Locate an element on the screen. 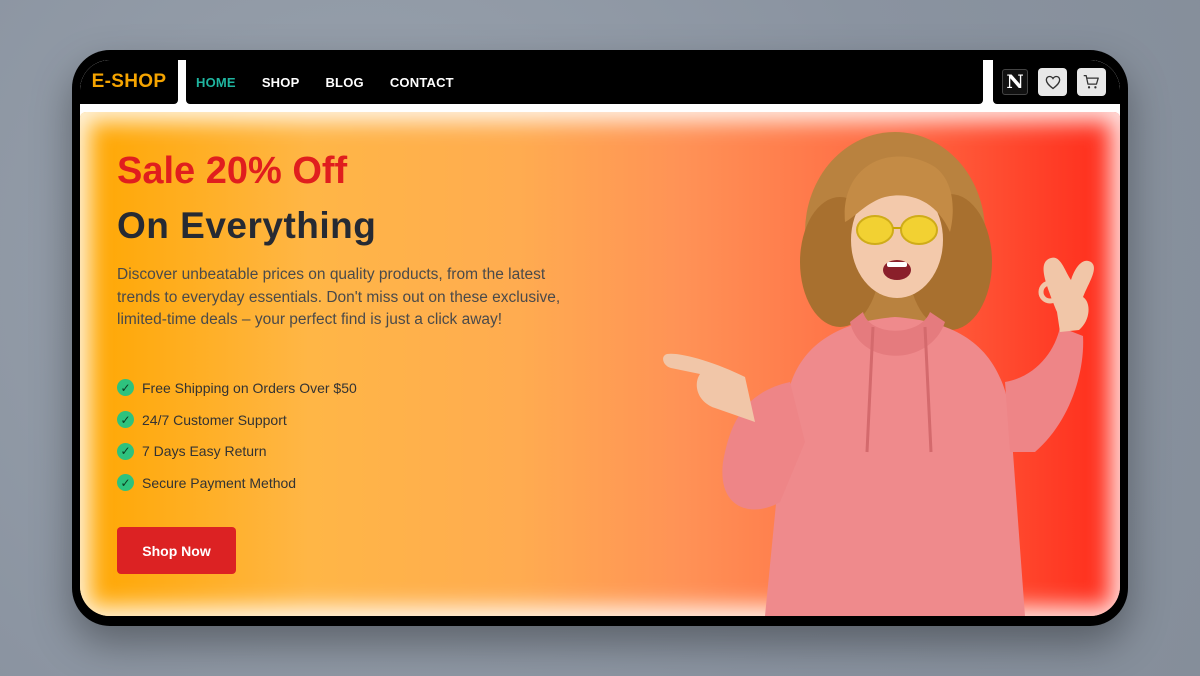 The width and height of the screenshot is (1200, 676). navbar: E-SHOP HOME SHOP BLOG CONTACT N is located at coordinates (600, 85).